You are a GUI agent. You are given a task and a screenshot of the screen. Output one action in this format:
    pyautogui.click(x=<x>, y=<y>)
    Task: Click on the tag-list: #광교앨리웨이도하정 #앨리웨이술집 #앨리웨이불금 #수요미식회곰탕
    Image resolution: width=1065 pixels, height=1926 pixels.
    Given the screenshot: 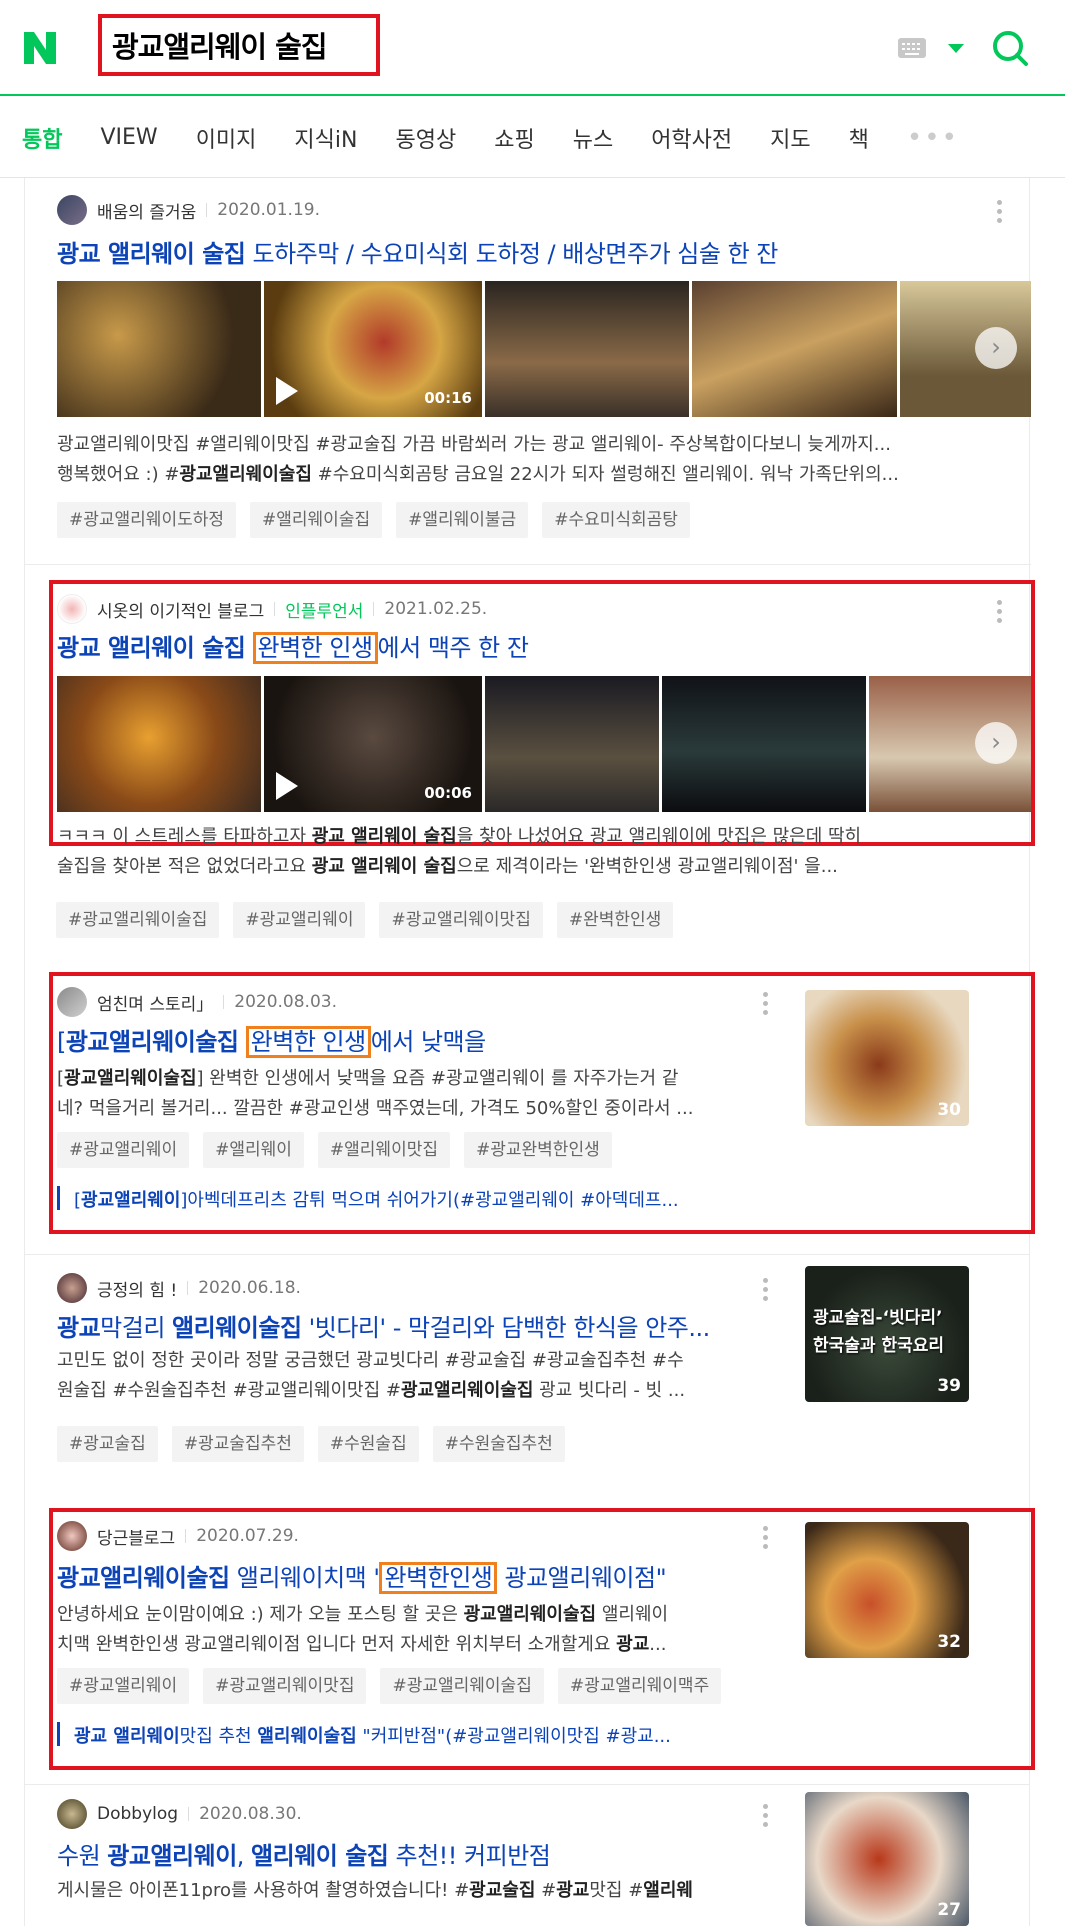 What is the action you would take?
    pyautogui.click(x=380, y=520)
    